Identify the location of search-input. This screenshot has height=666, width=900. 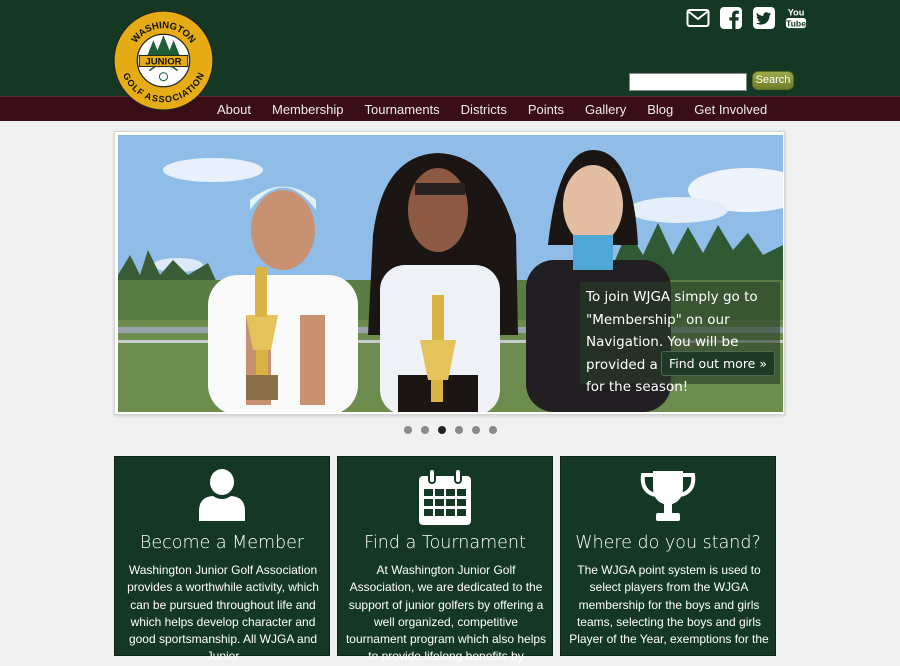
(688, 82).